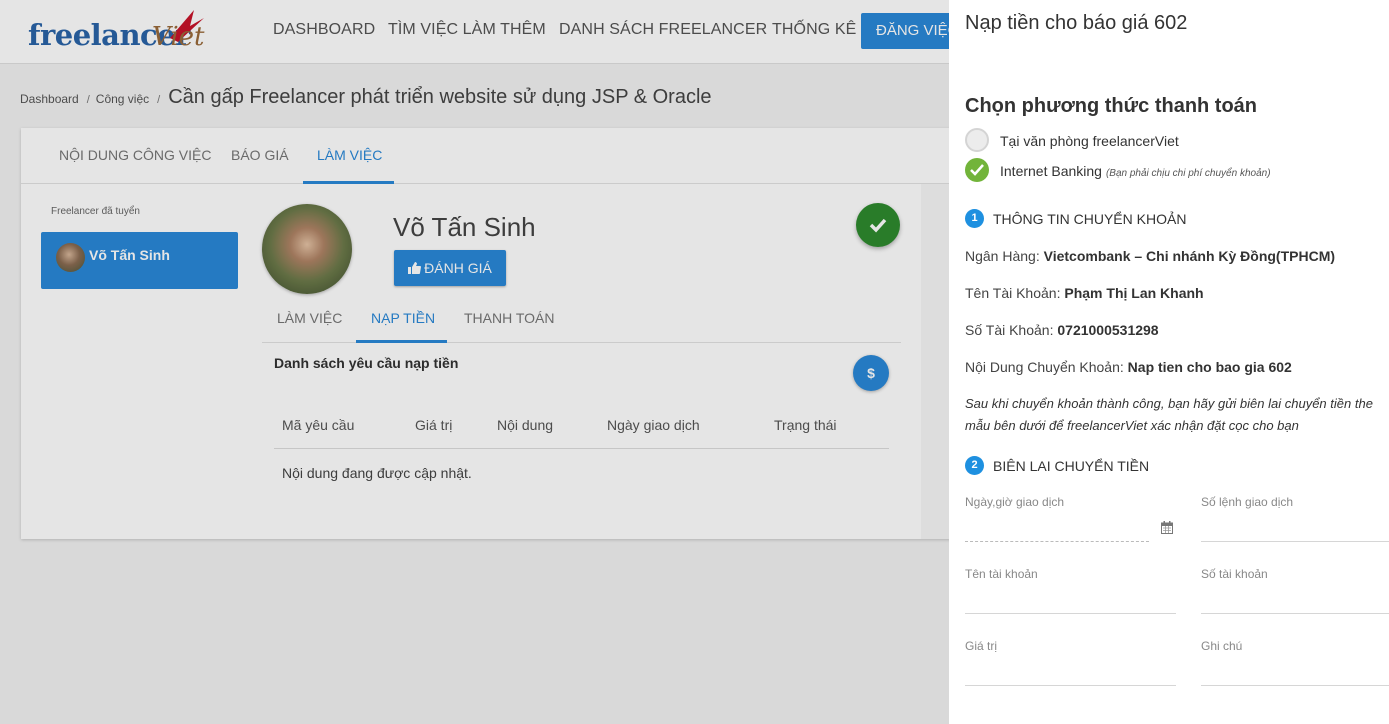 The width and height of the screenshot is (1389, 724). I want to click on radio-office, so click(977, 140).